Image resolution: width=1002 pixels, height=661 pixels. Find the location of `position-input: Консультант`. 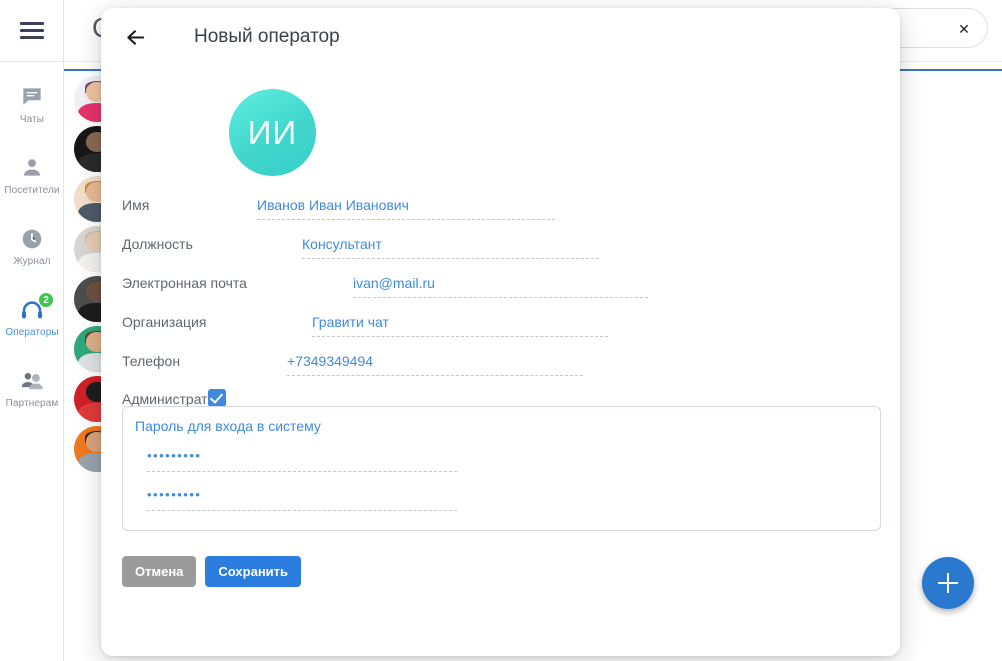

position-input: Консультант is located at coordinates (342, 244).